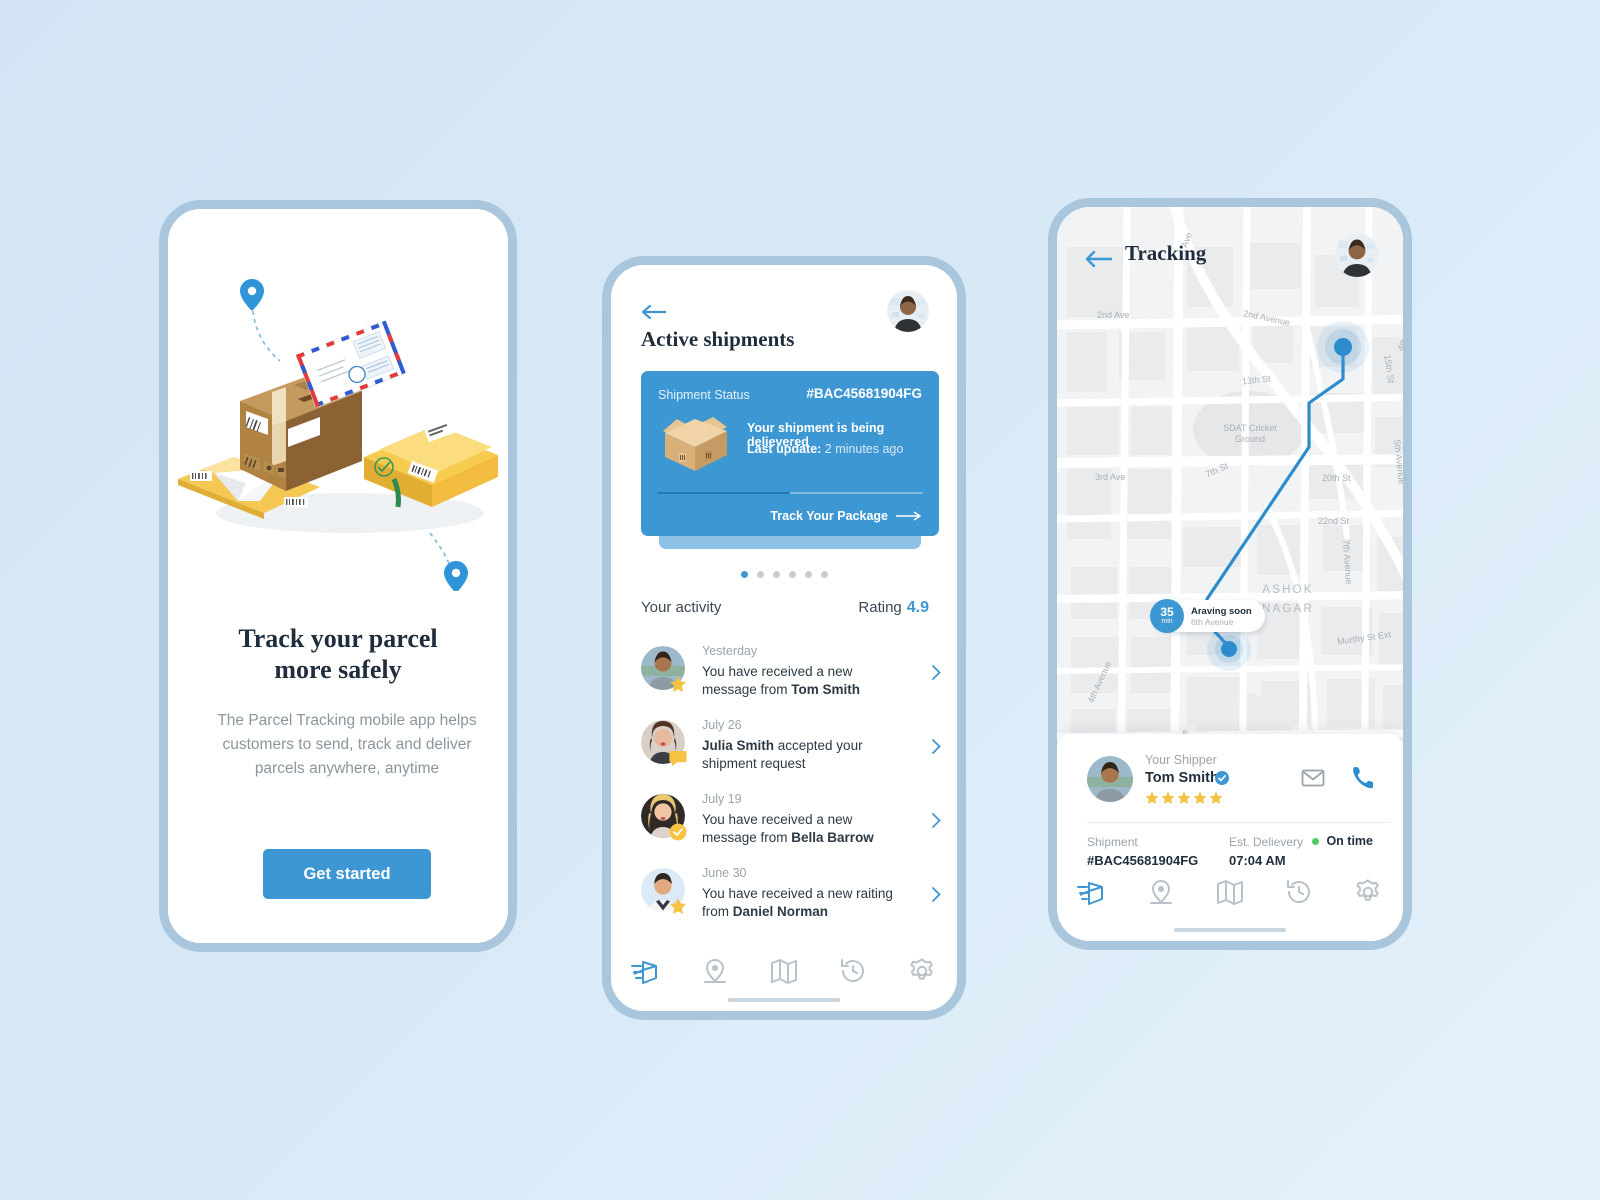  Describe the element at coordinates (784, 449) in the screenshot. I see `last-update-label: Last update:` at that location.